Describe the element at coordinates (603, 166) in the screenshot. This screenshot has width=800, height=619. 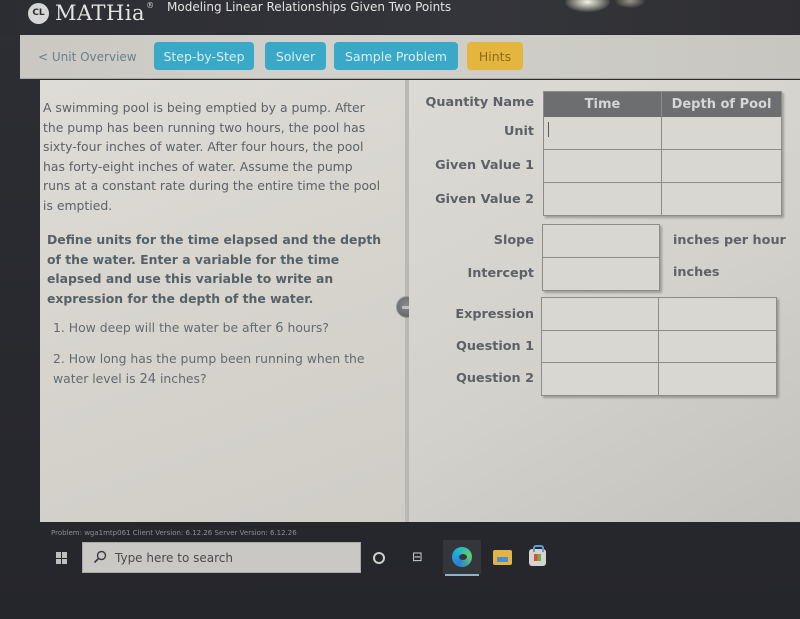
I see `given-value-1-time-input` at that location.